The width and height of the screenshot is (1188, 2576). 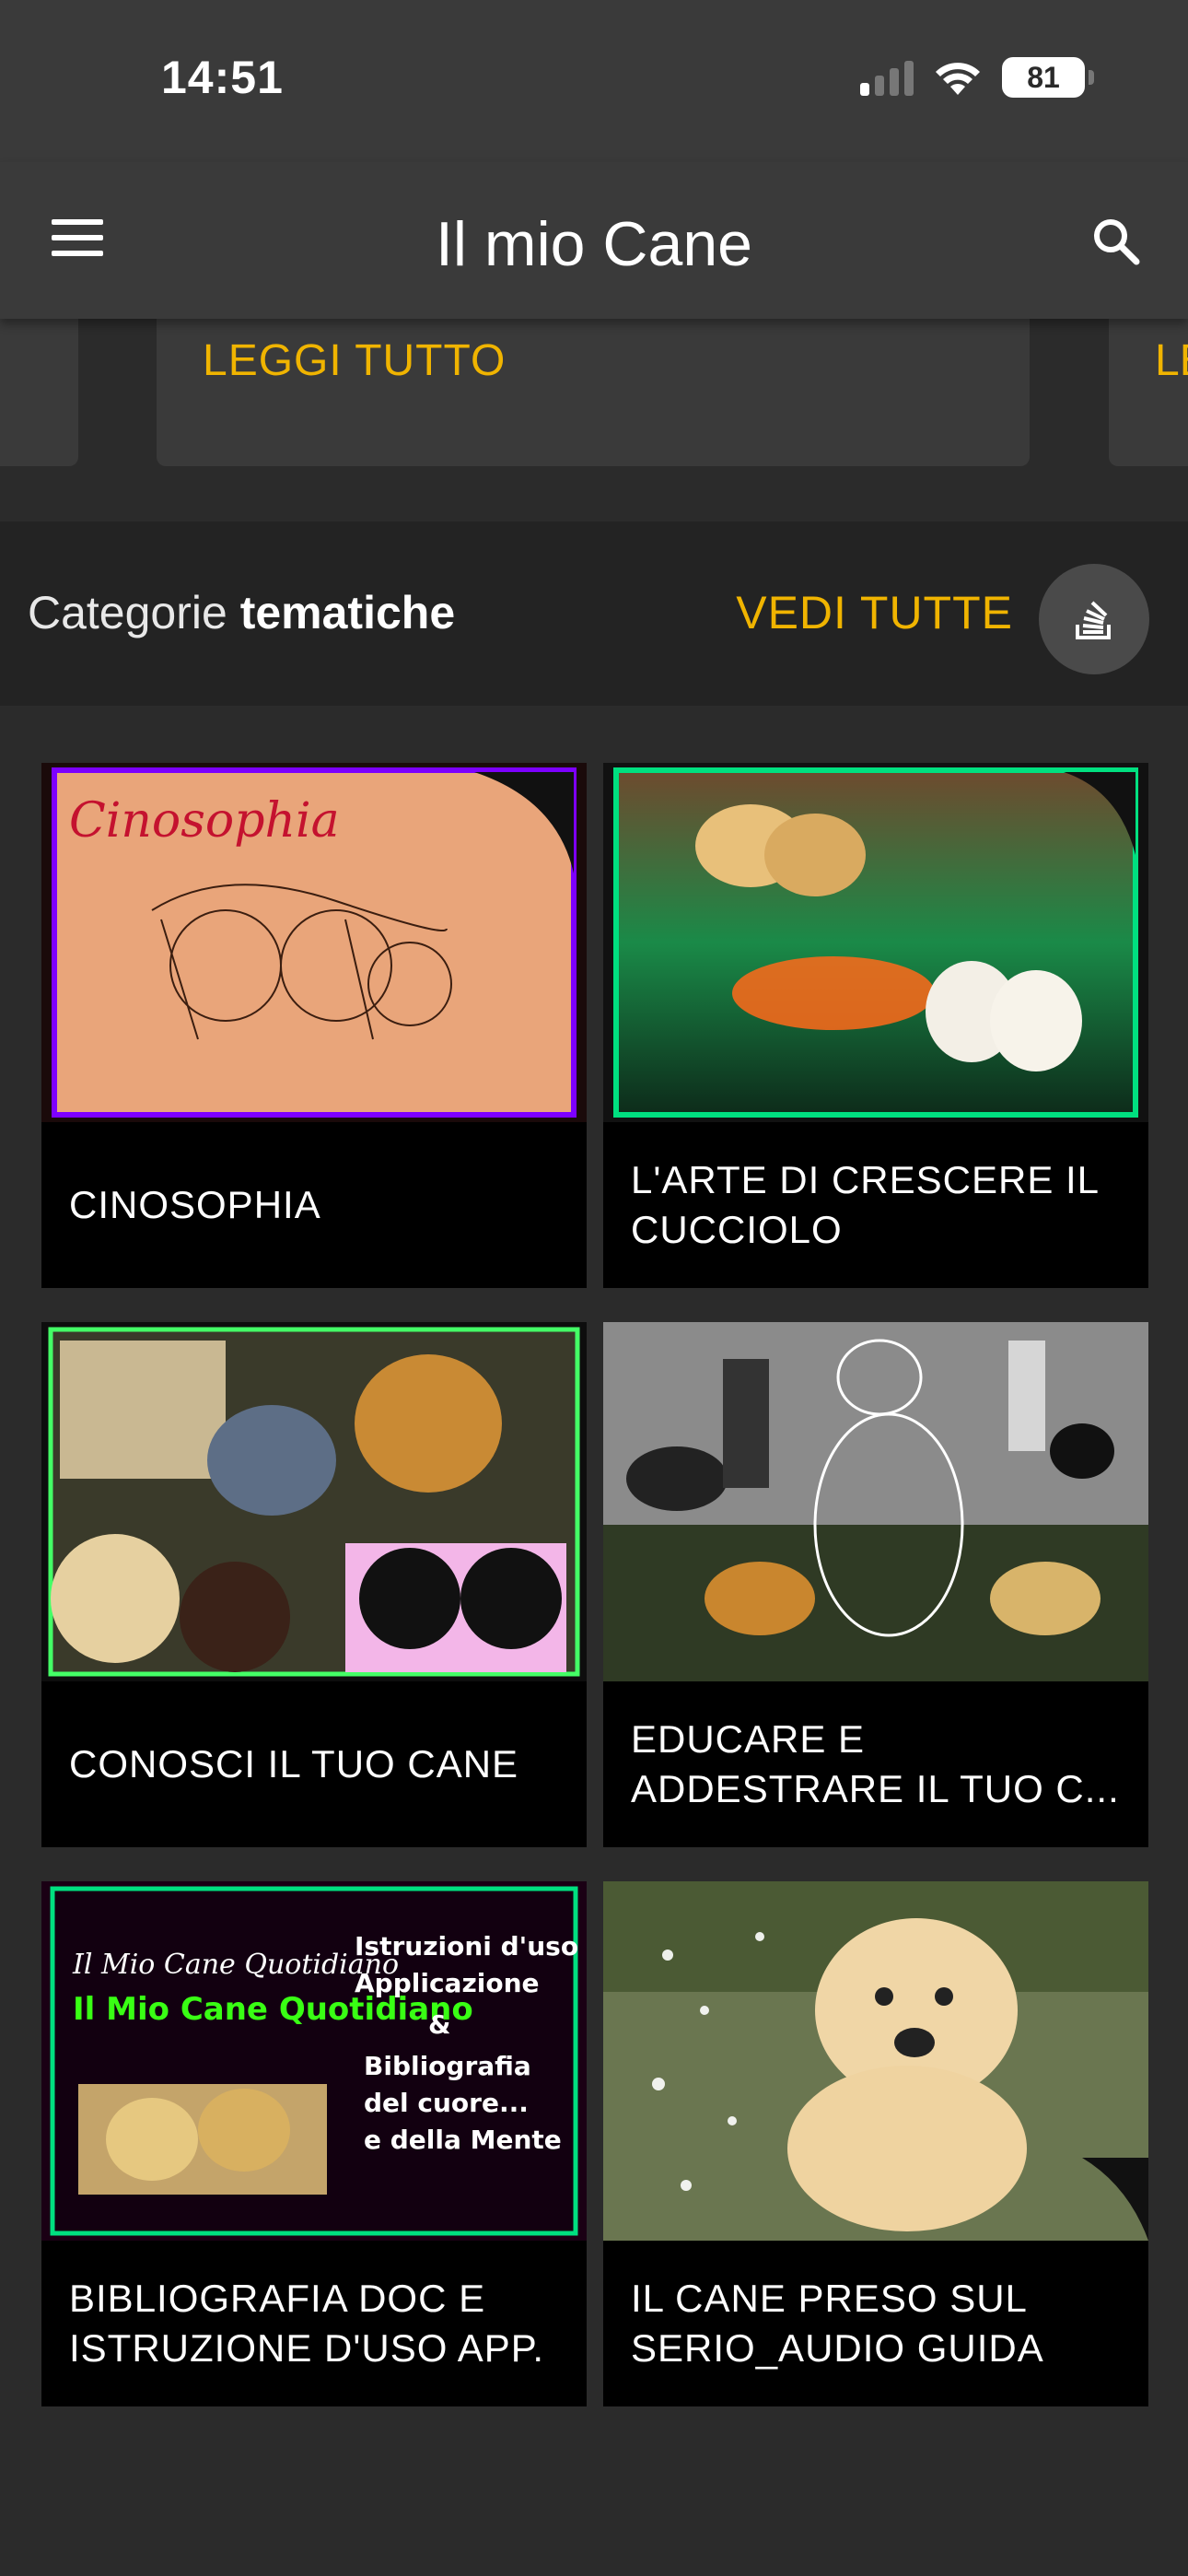 What do you see at coordinates (127, 612) in the screenshot?
I see `section-title-light: Categorie` at bounding box center [127, 612].